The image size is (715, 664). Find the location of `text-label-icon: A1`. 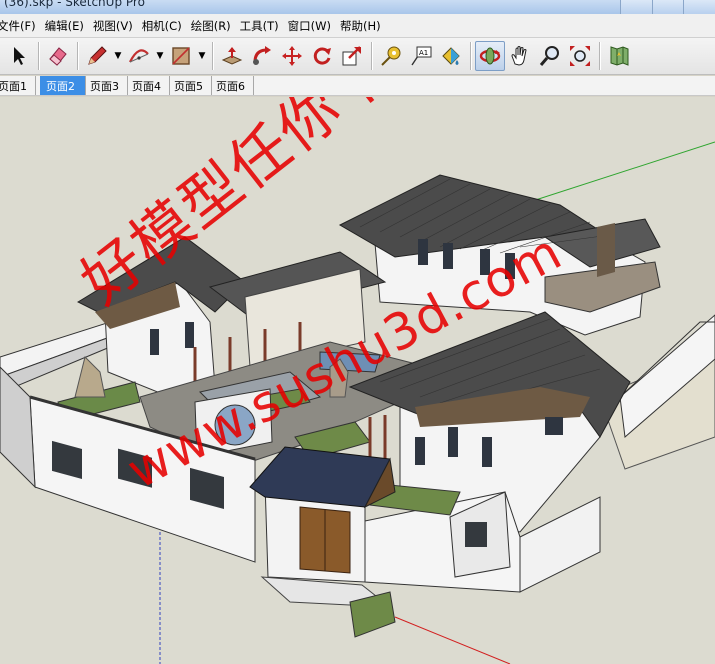

text-label-icon: A1 is located at coordinates (421, 56).